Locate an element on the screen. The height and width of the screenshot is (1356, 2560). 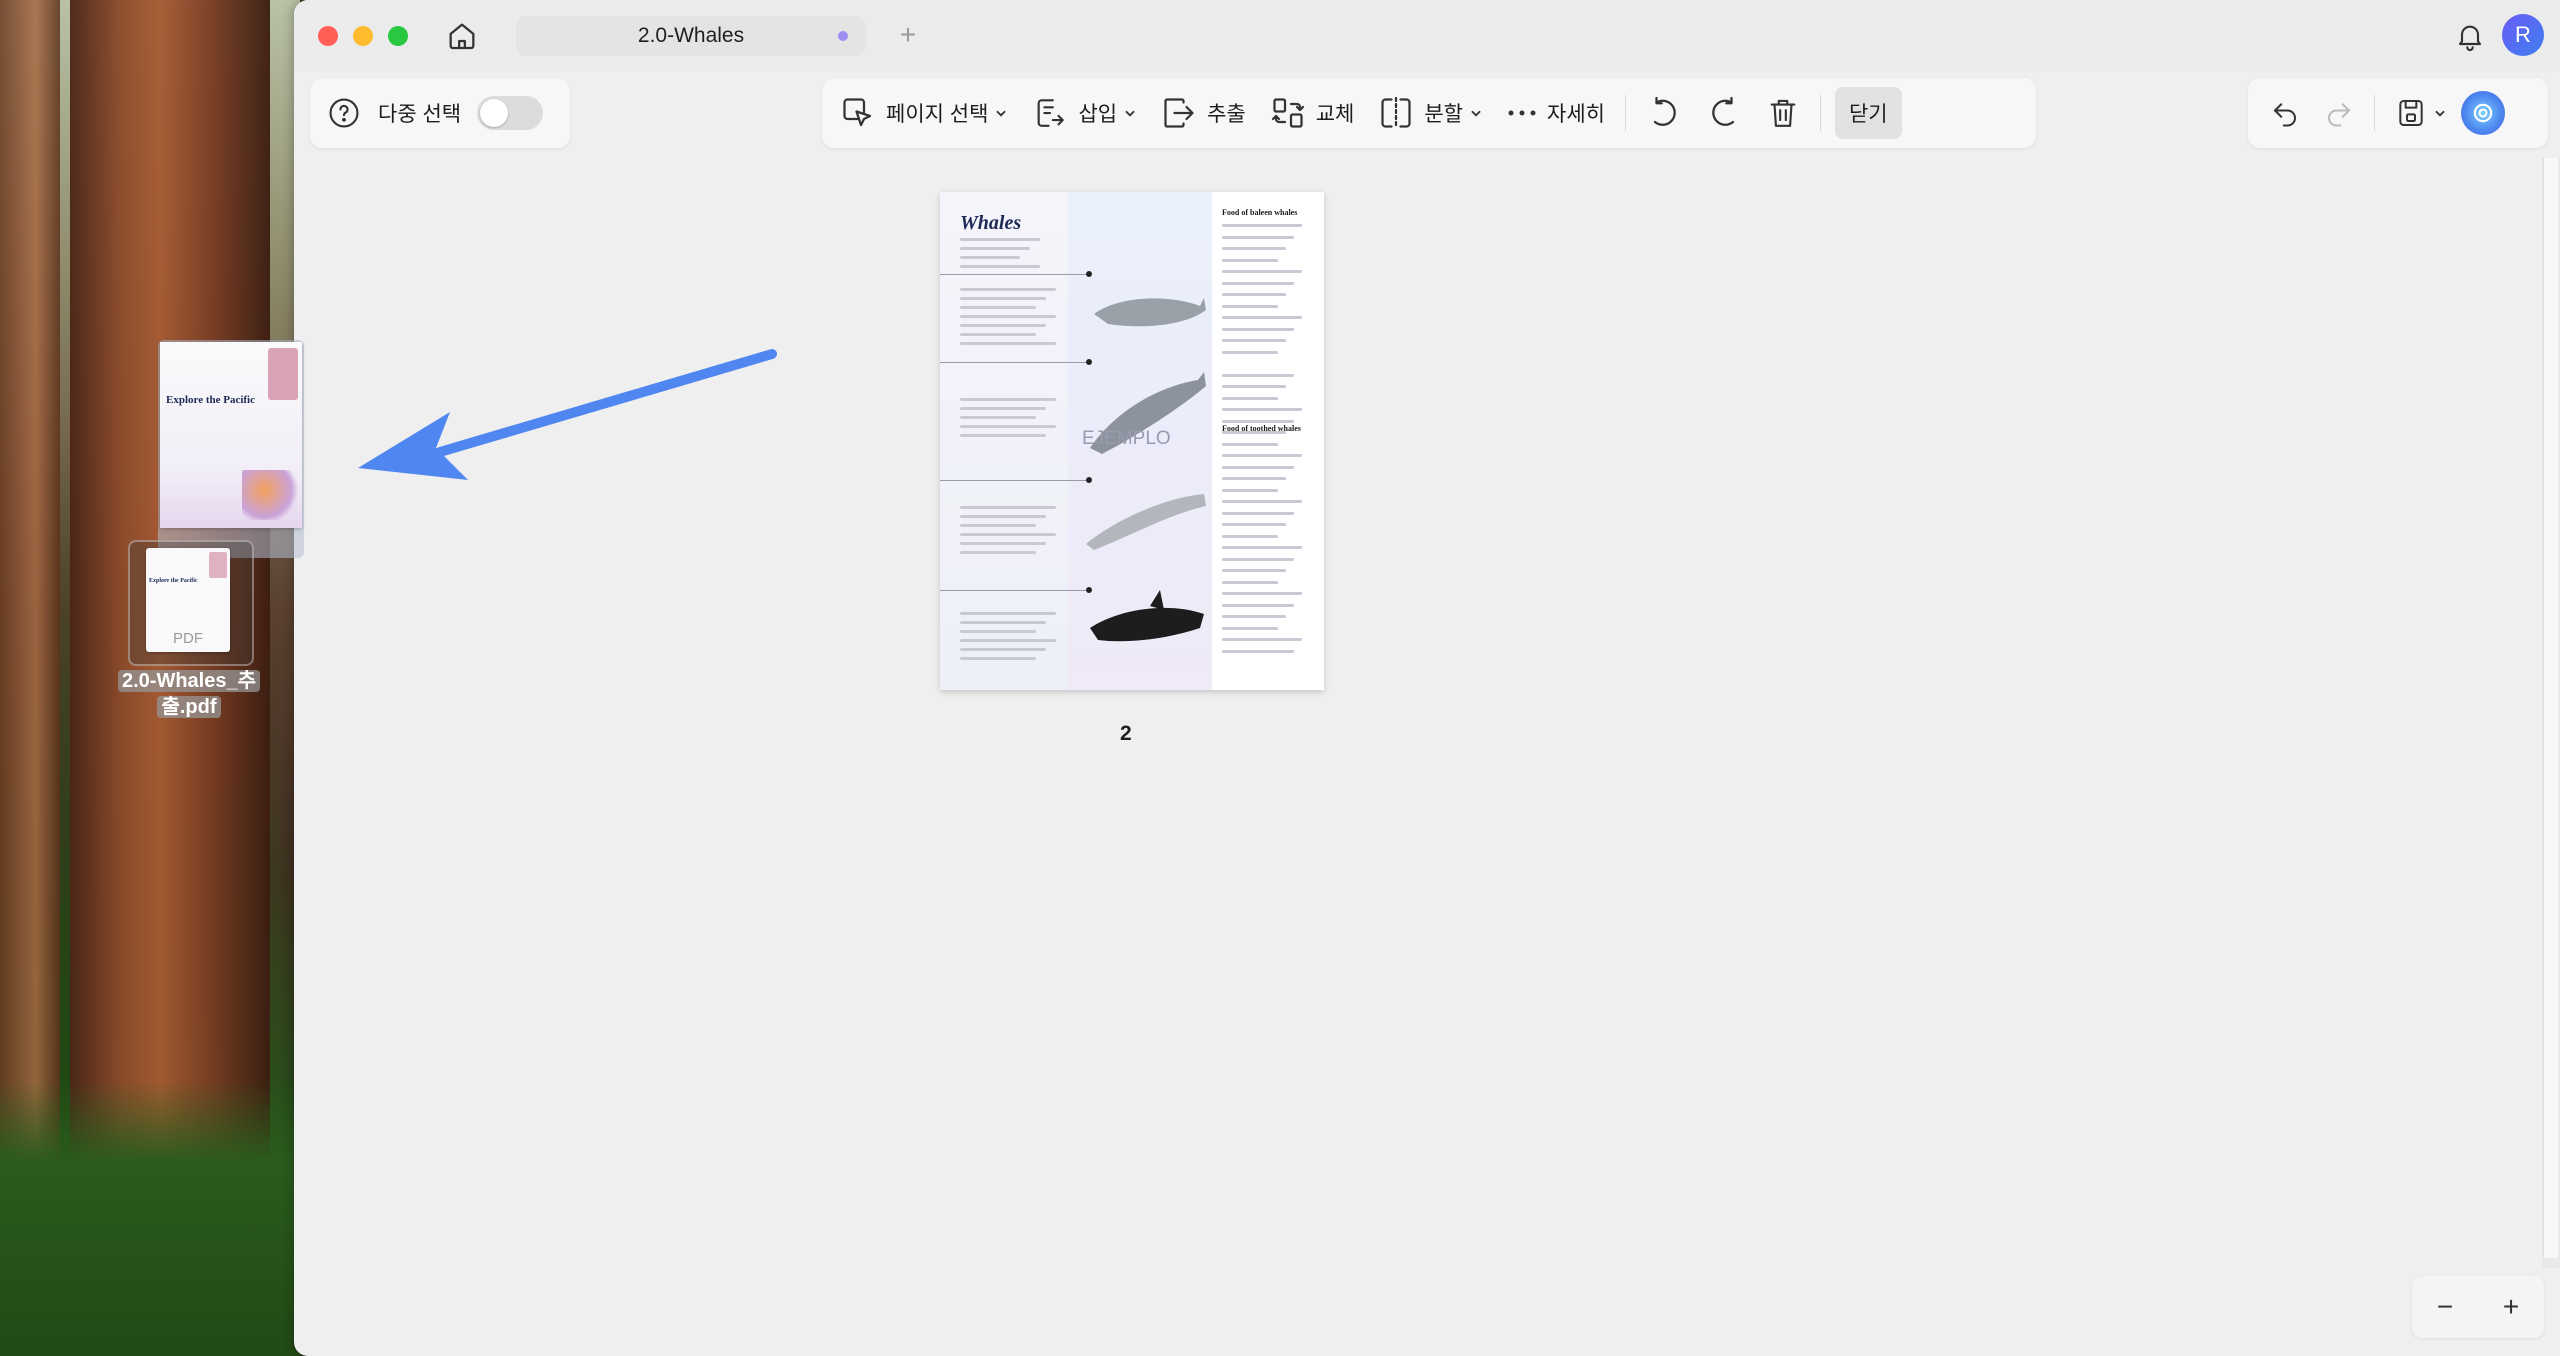
bullet is located at coordinates (1089, 362).